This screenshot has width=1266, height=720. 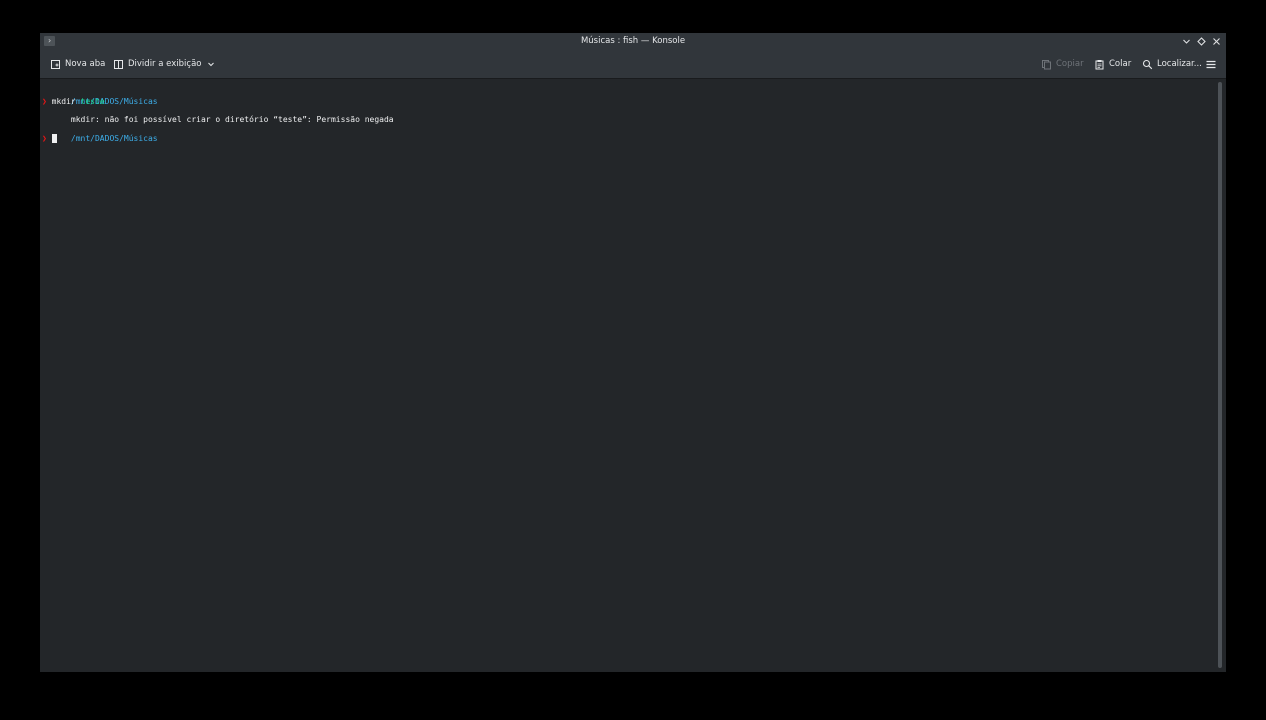 What do you see at coordinates (118, 64) in the screenshot?
I see `split-view-icon` at bounding box center [118, 64].